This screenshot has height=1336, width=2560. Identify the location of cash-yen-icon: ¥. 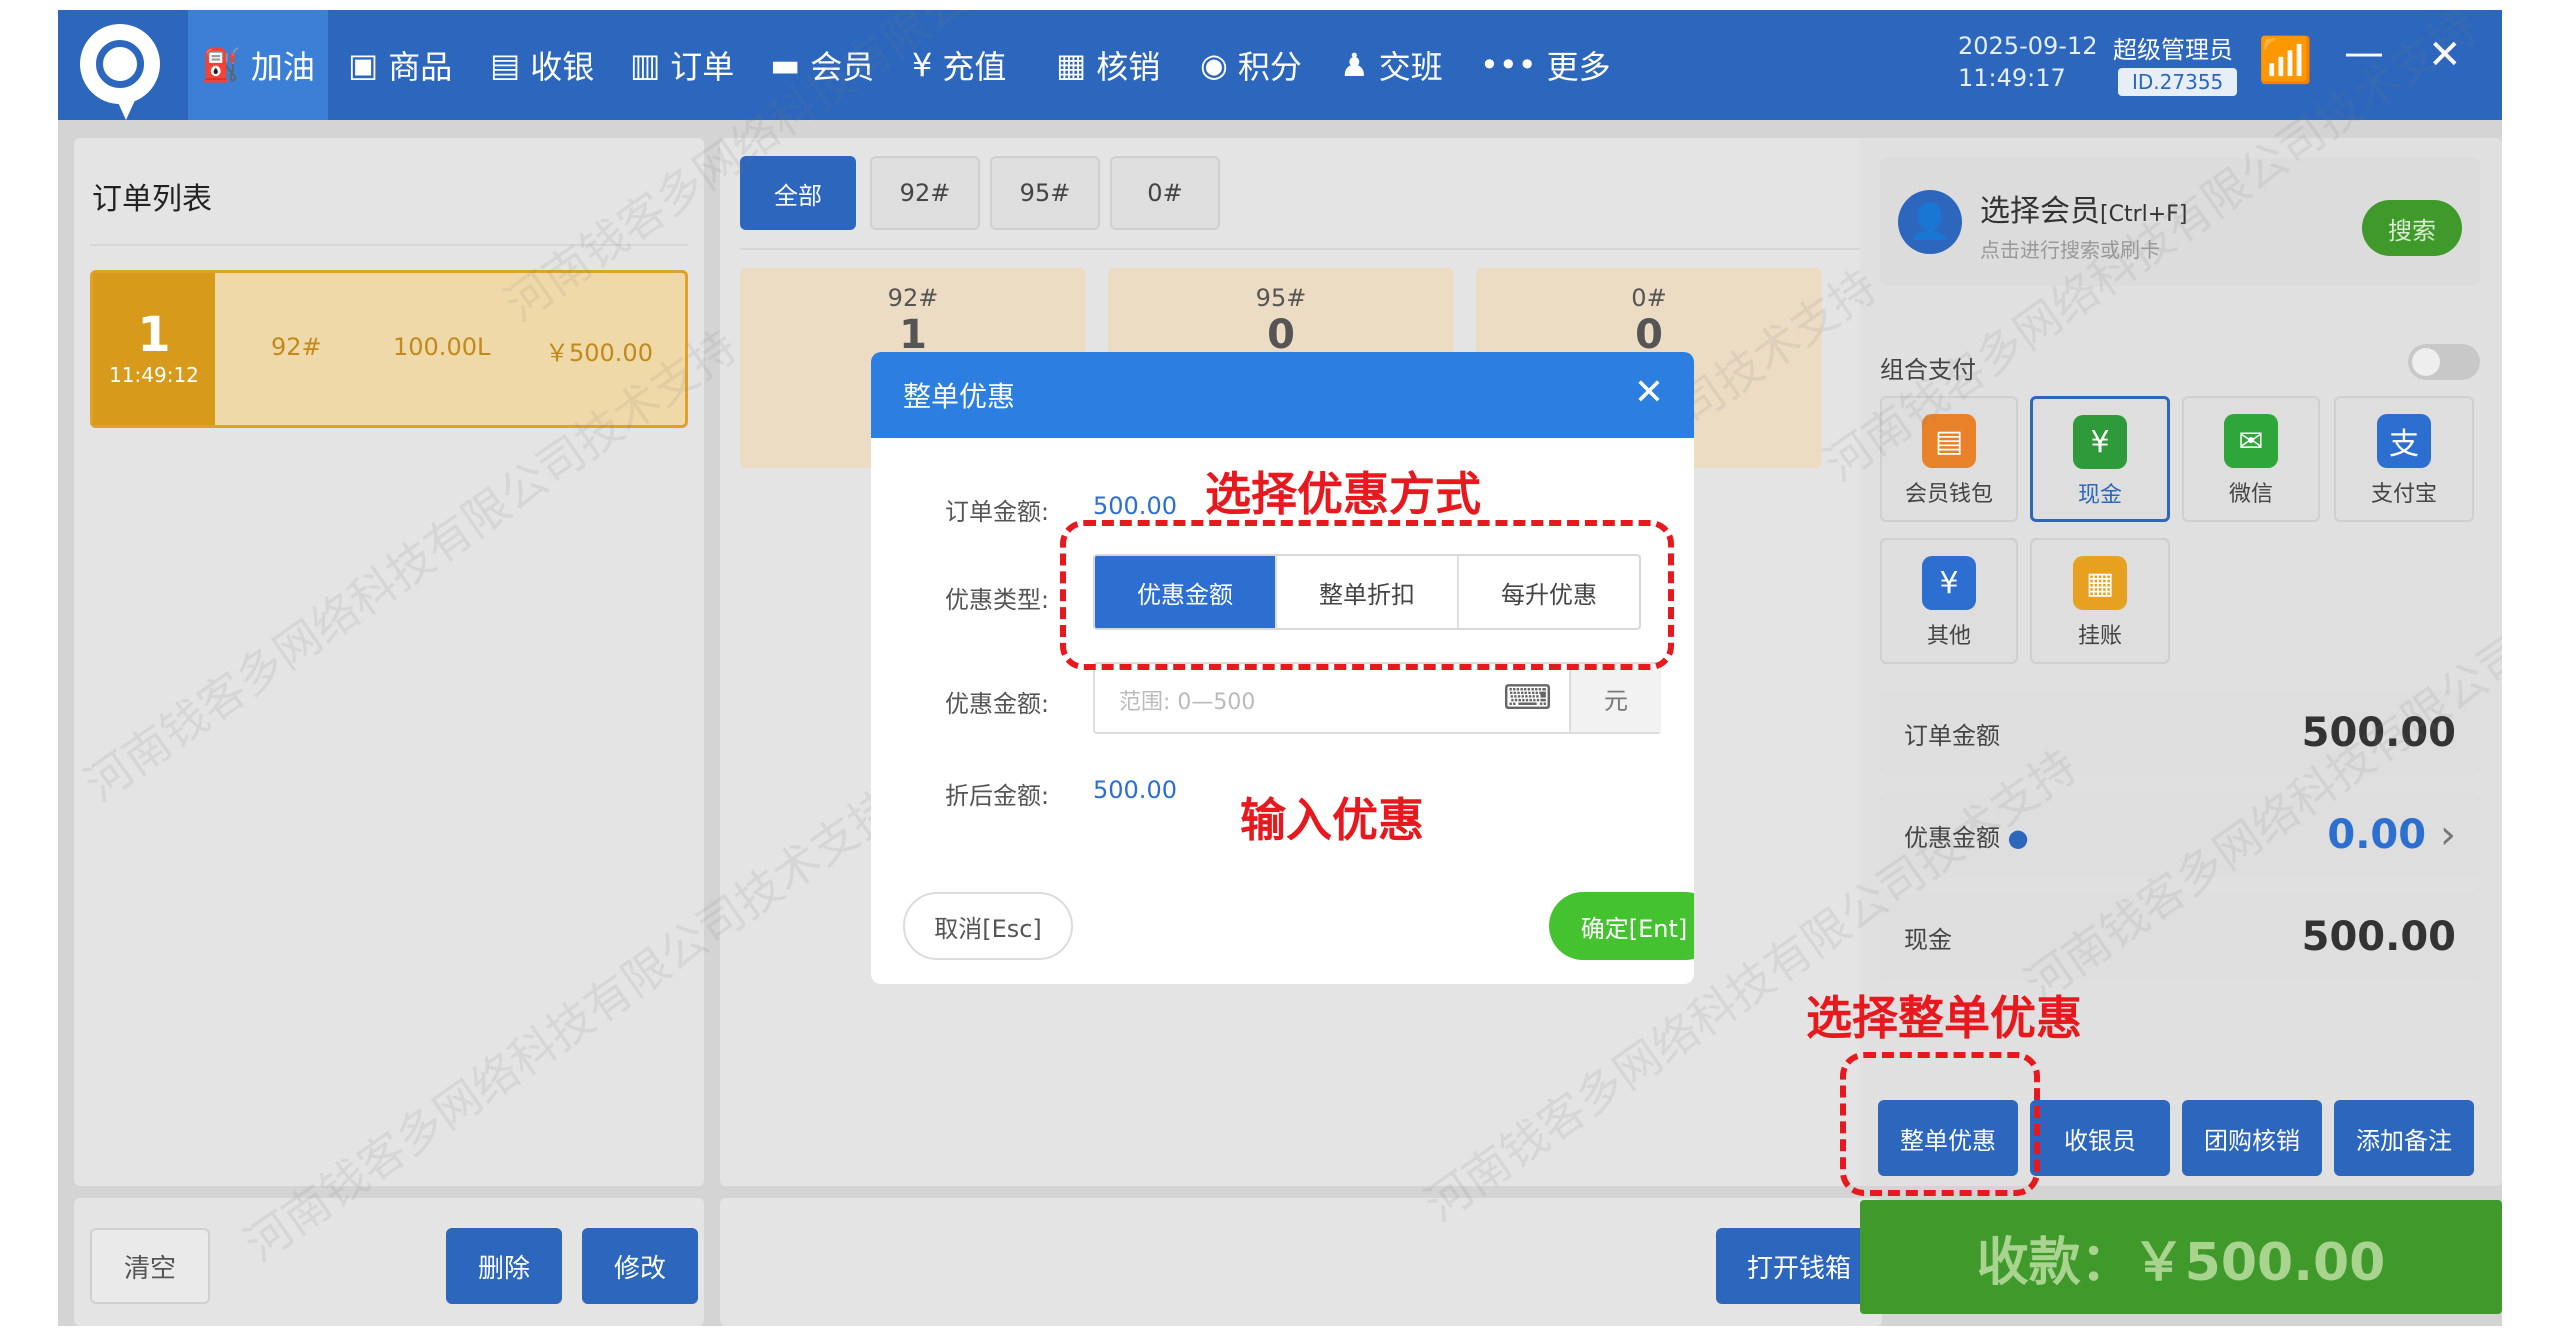
(2100, 442).